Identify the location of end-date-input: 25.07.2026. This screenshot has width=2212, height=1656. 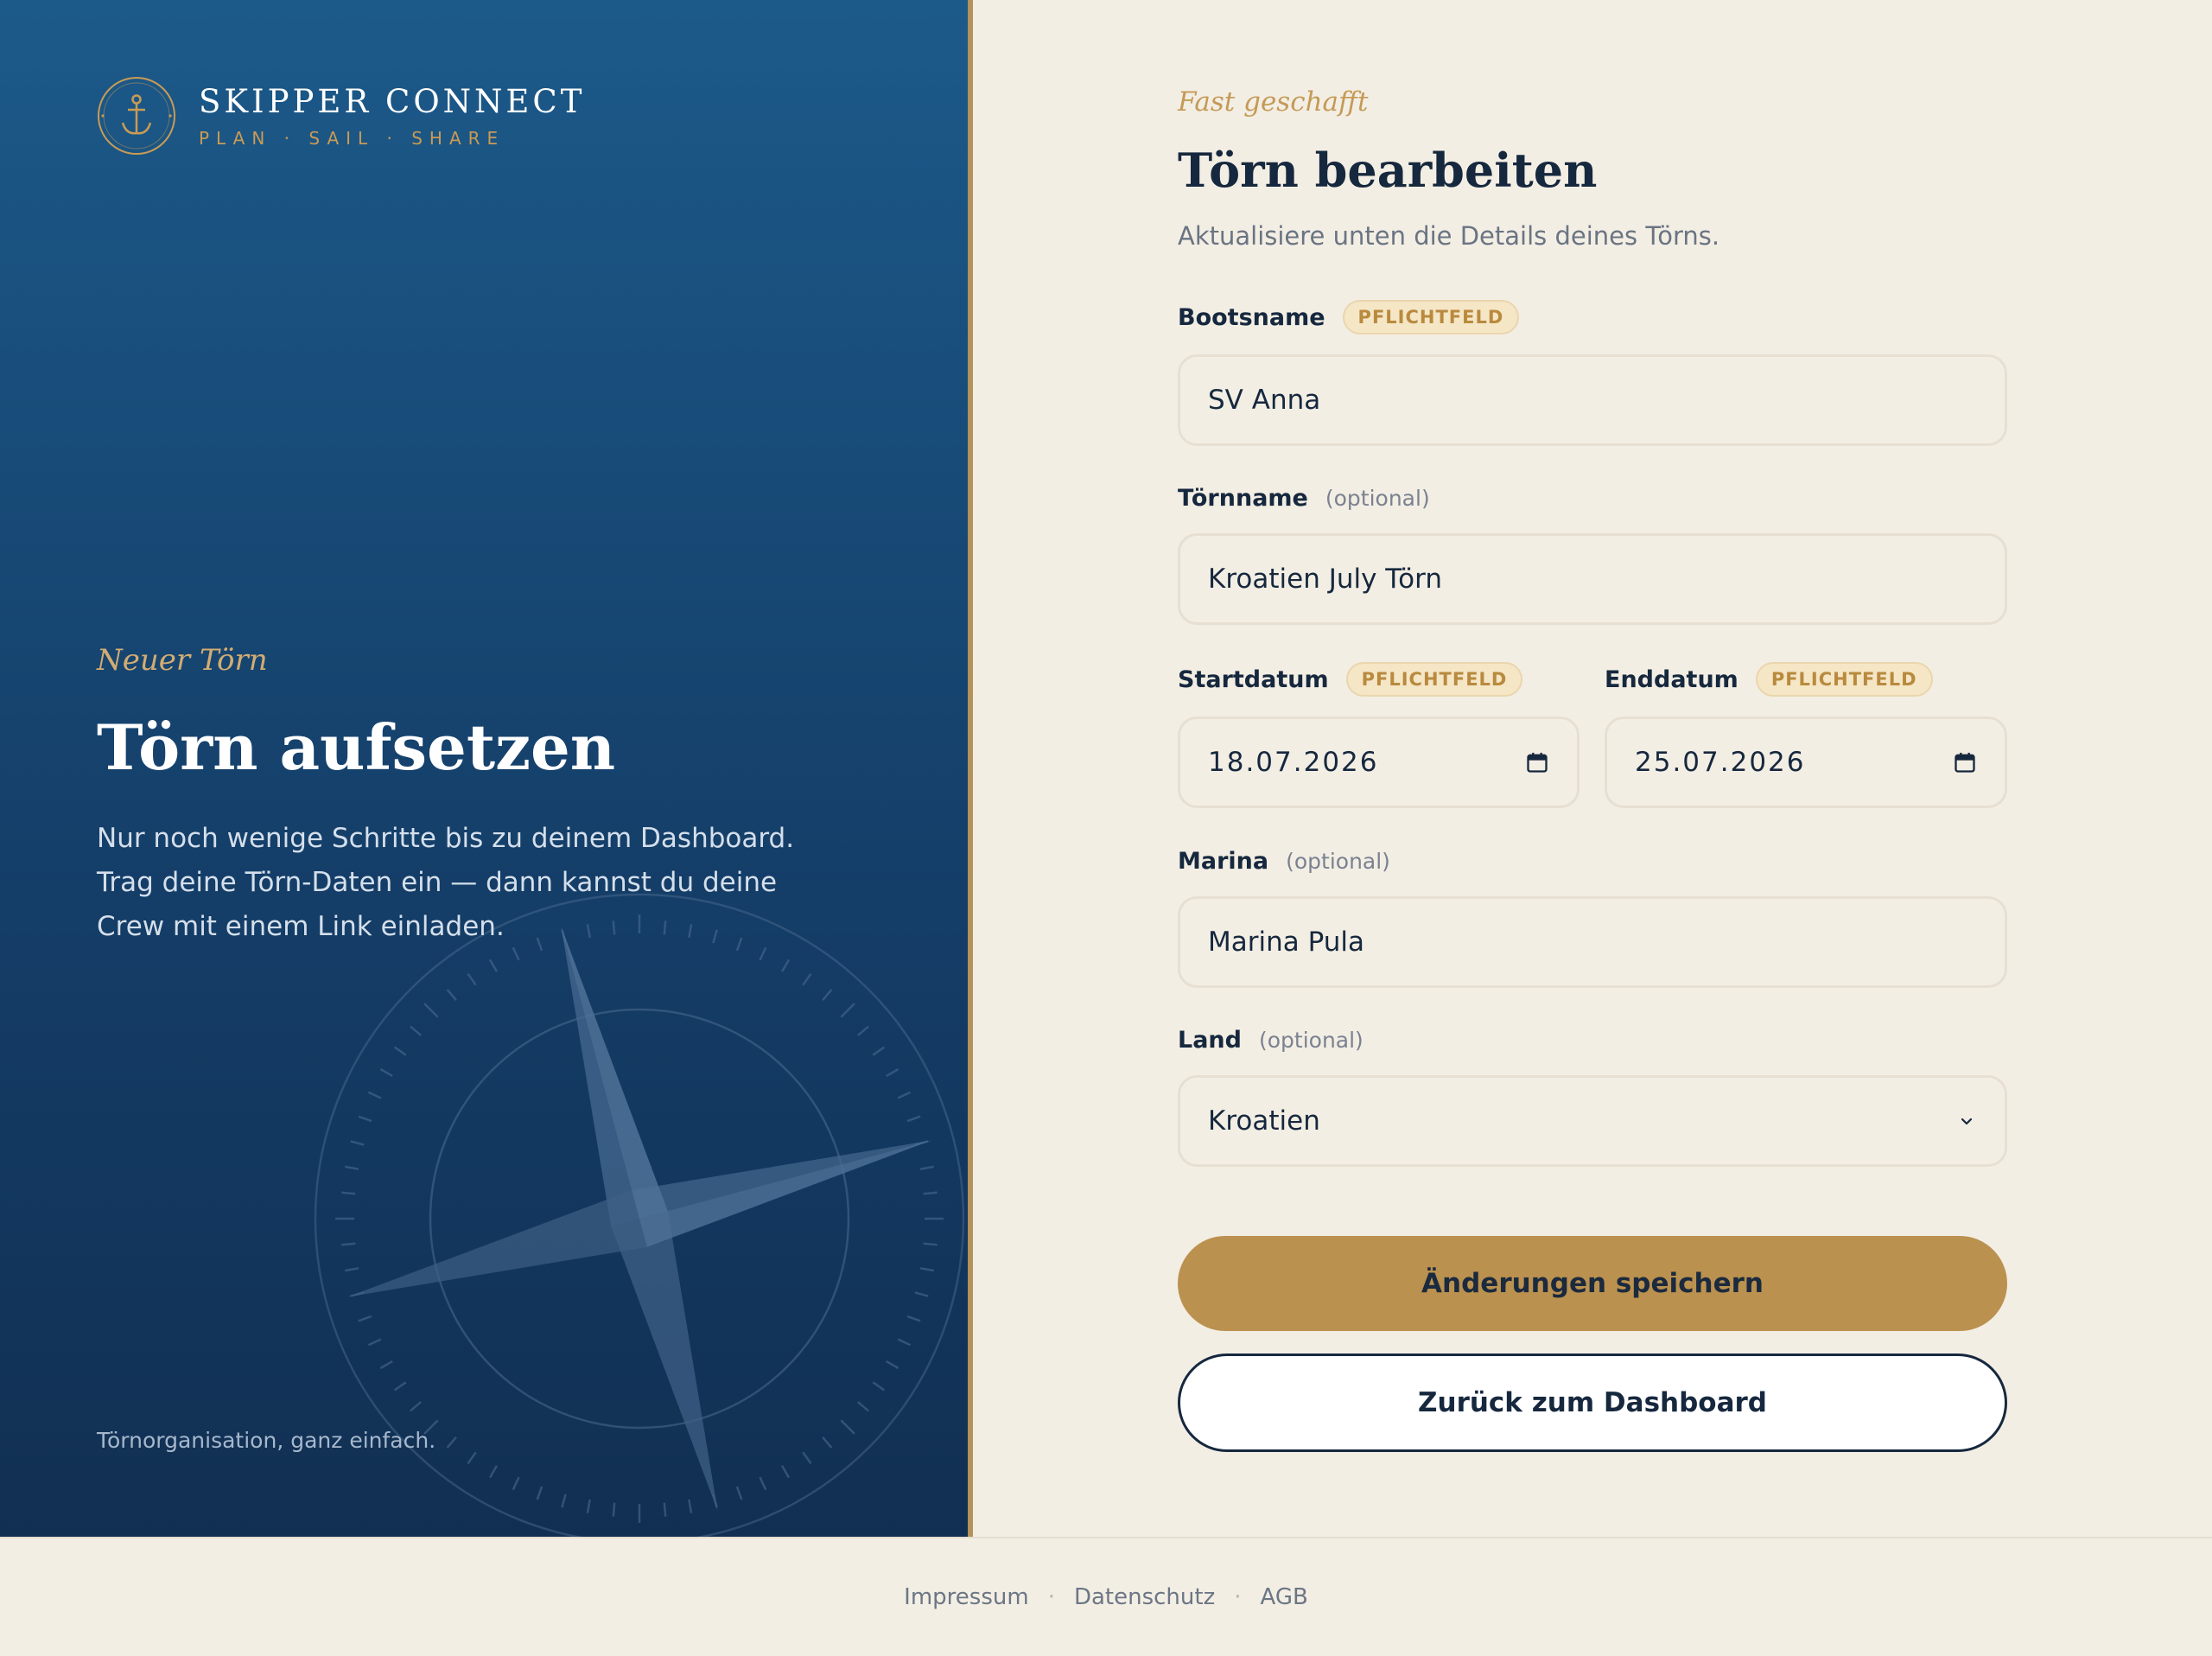
(1806, 762).